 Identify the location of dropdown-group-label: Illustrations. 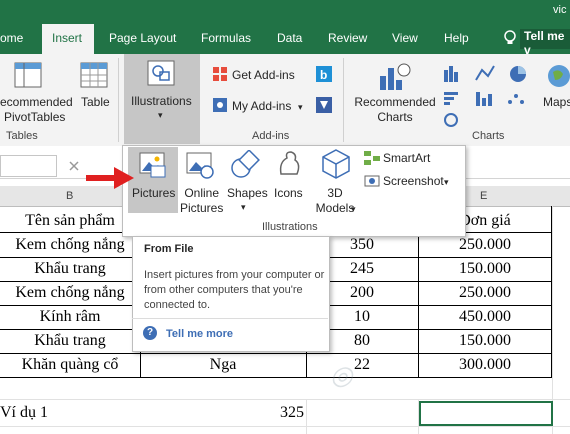
(290, 227).